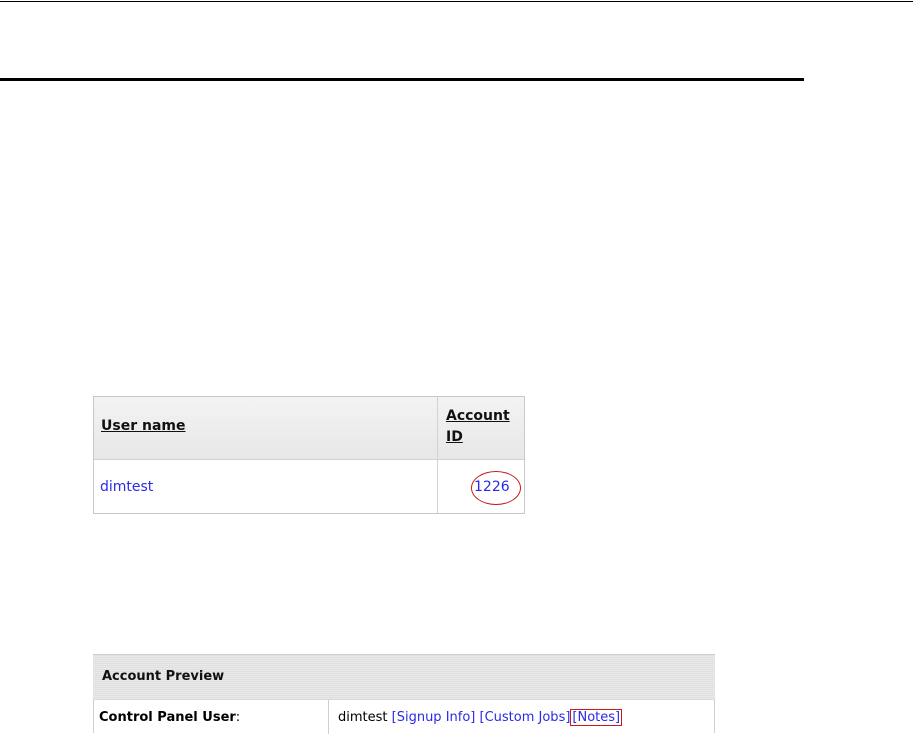  I want to click on control-panel-user-label: Control Panel User:, so click(169, 717).